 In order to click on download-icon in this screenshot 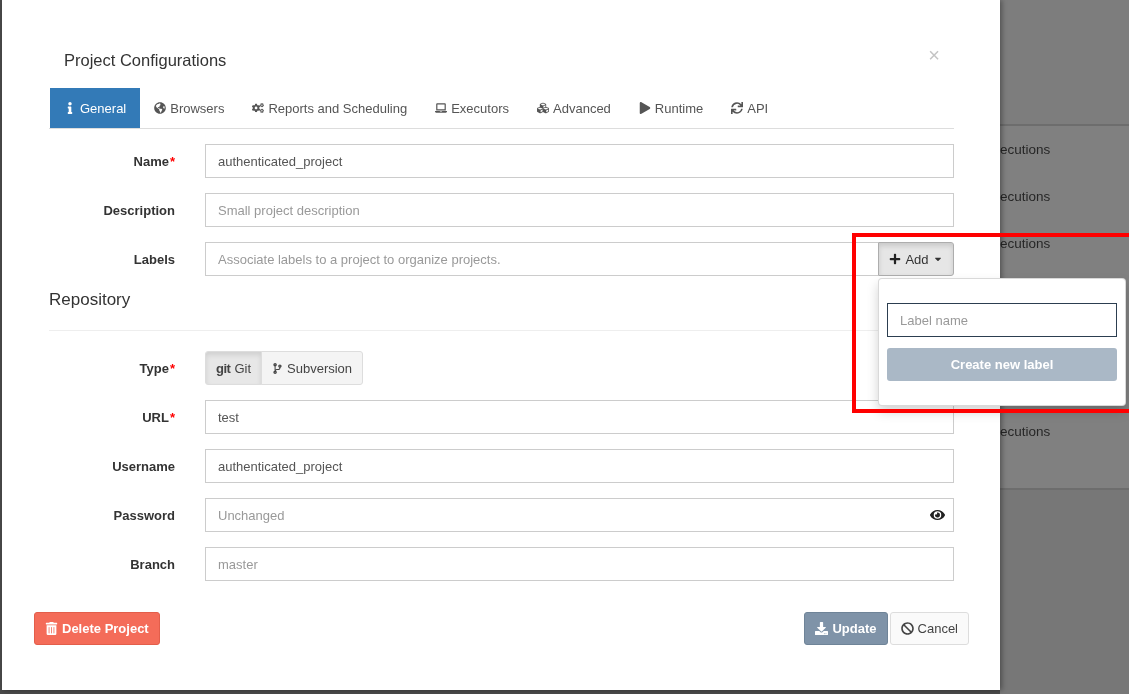, I will do `click(822, 628)`.